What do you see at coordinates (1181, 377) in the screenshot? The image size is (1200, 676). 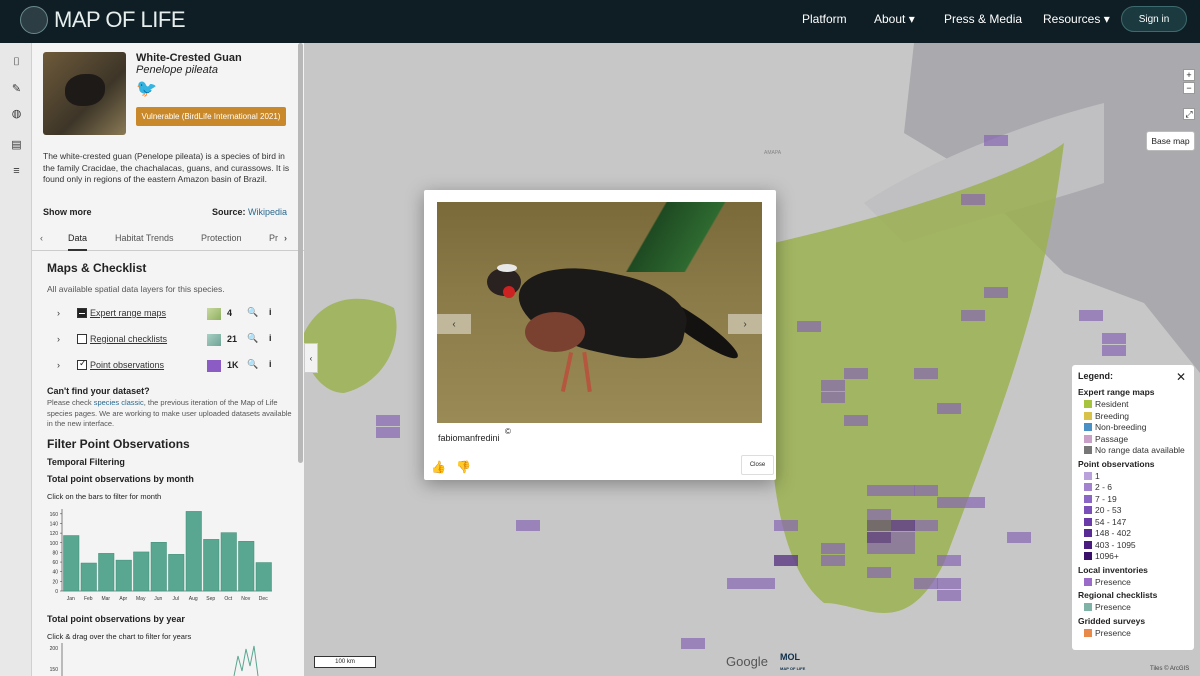 I see `close-icon: ✕` at bounding box center [1181, 377].